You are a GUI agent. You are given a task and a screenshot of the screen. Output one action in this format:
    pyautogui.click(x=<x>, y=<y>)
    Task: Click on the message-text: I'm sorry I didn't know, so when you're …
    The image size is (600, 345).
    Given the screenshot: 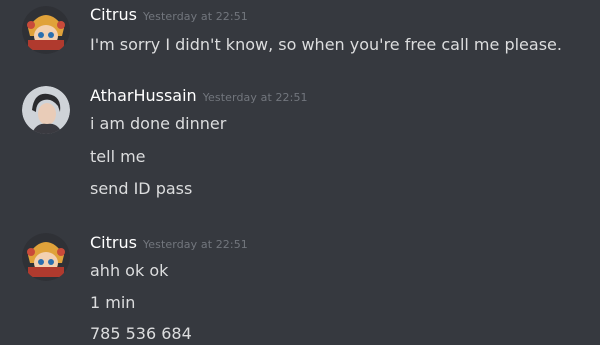 What is the action you would take?
    pyautogui.click(x=326, y=44)
    